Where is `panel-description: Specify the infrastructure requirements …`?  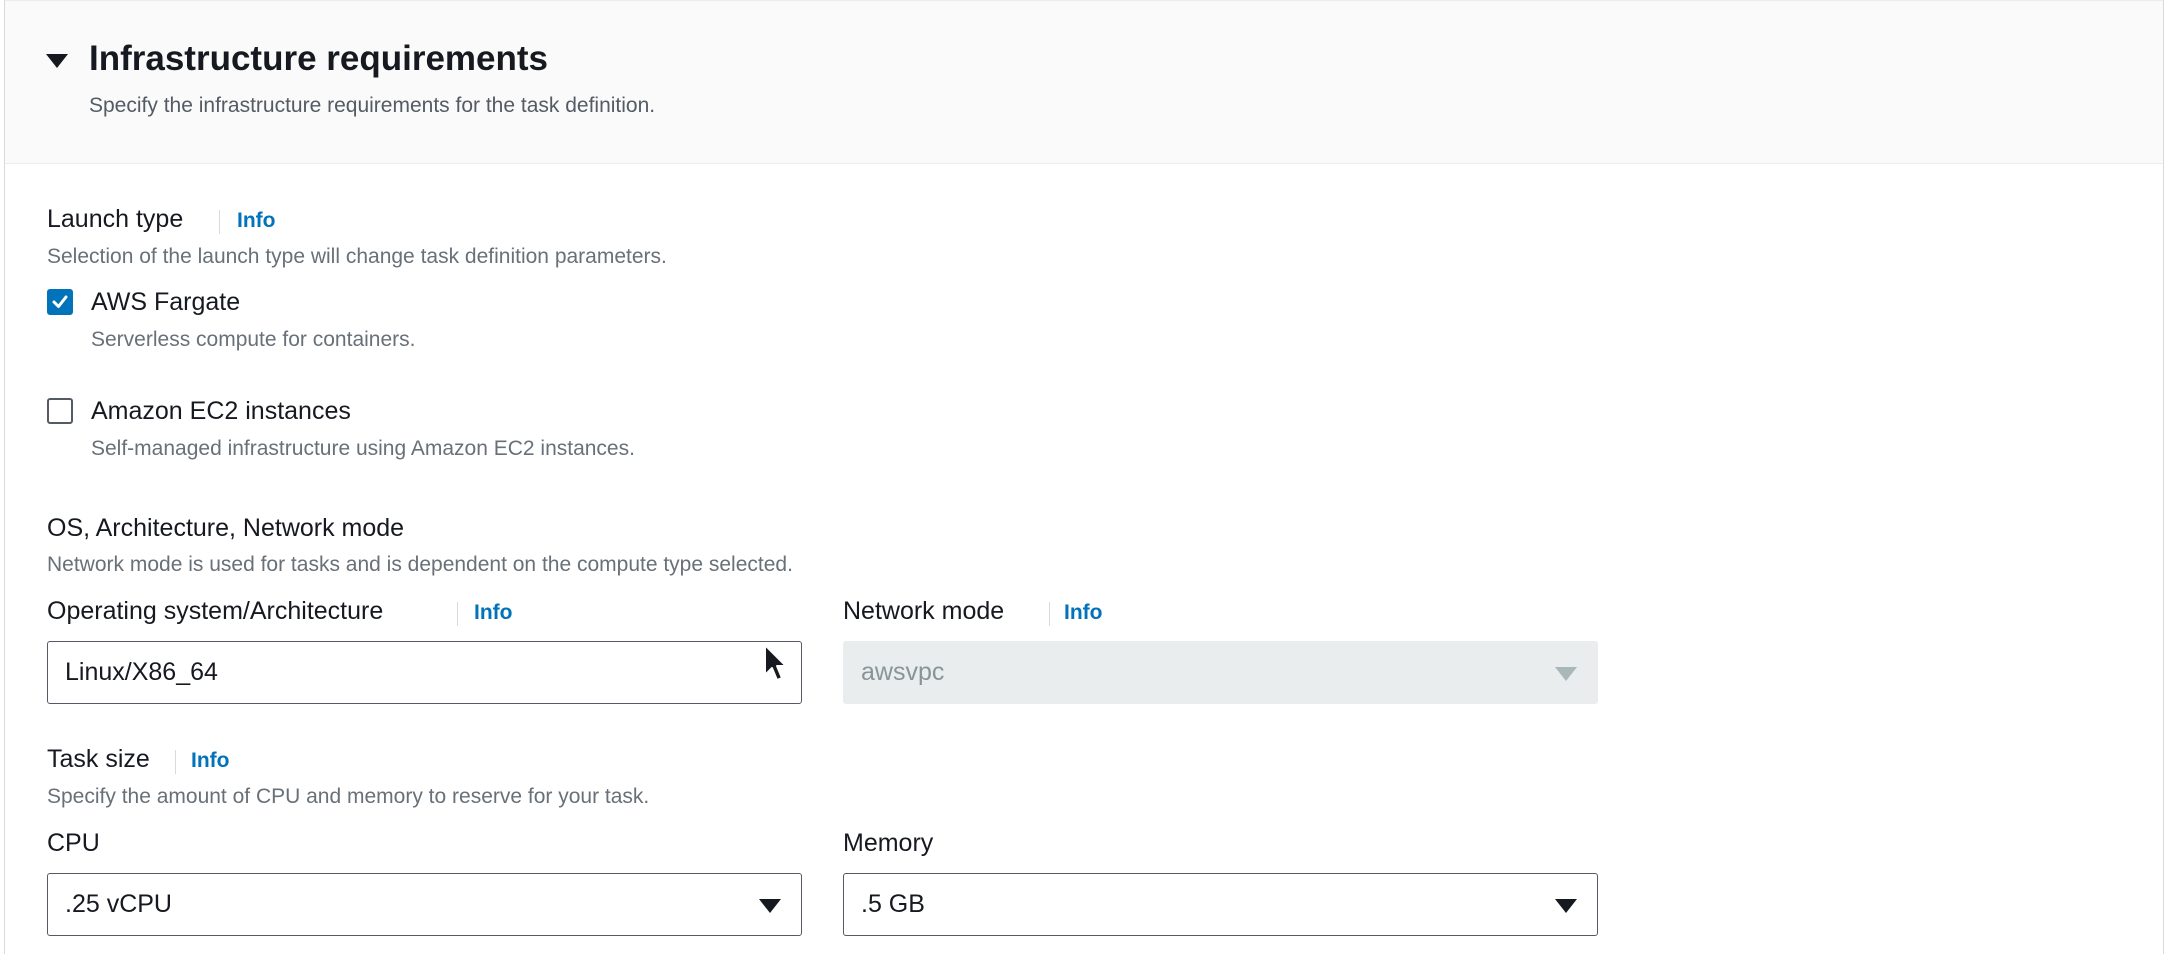 panel-description: Specify the infrastructure requirements … is located at coordinates (372, 105).